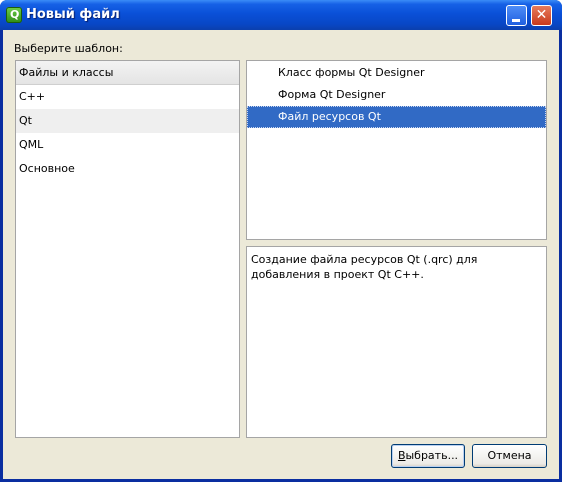 This screenshot has height=482, width=562. Describe the element at coordinates (509, 456) in the screenshot. I see `cancel-button: Отмена` at that location.